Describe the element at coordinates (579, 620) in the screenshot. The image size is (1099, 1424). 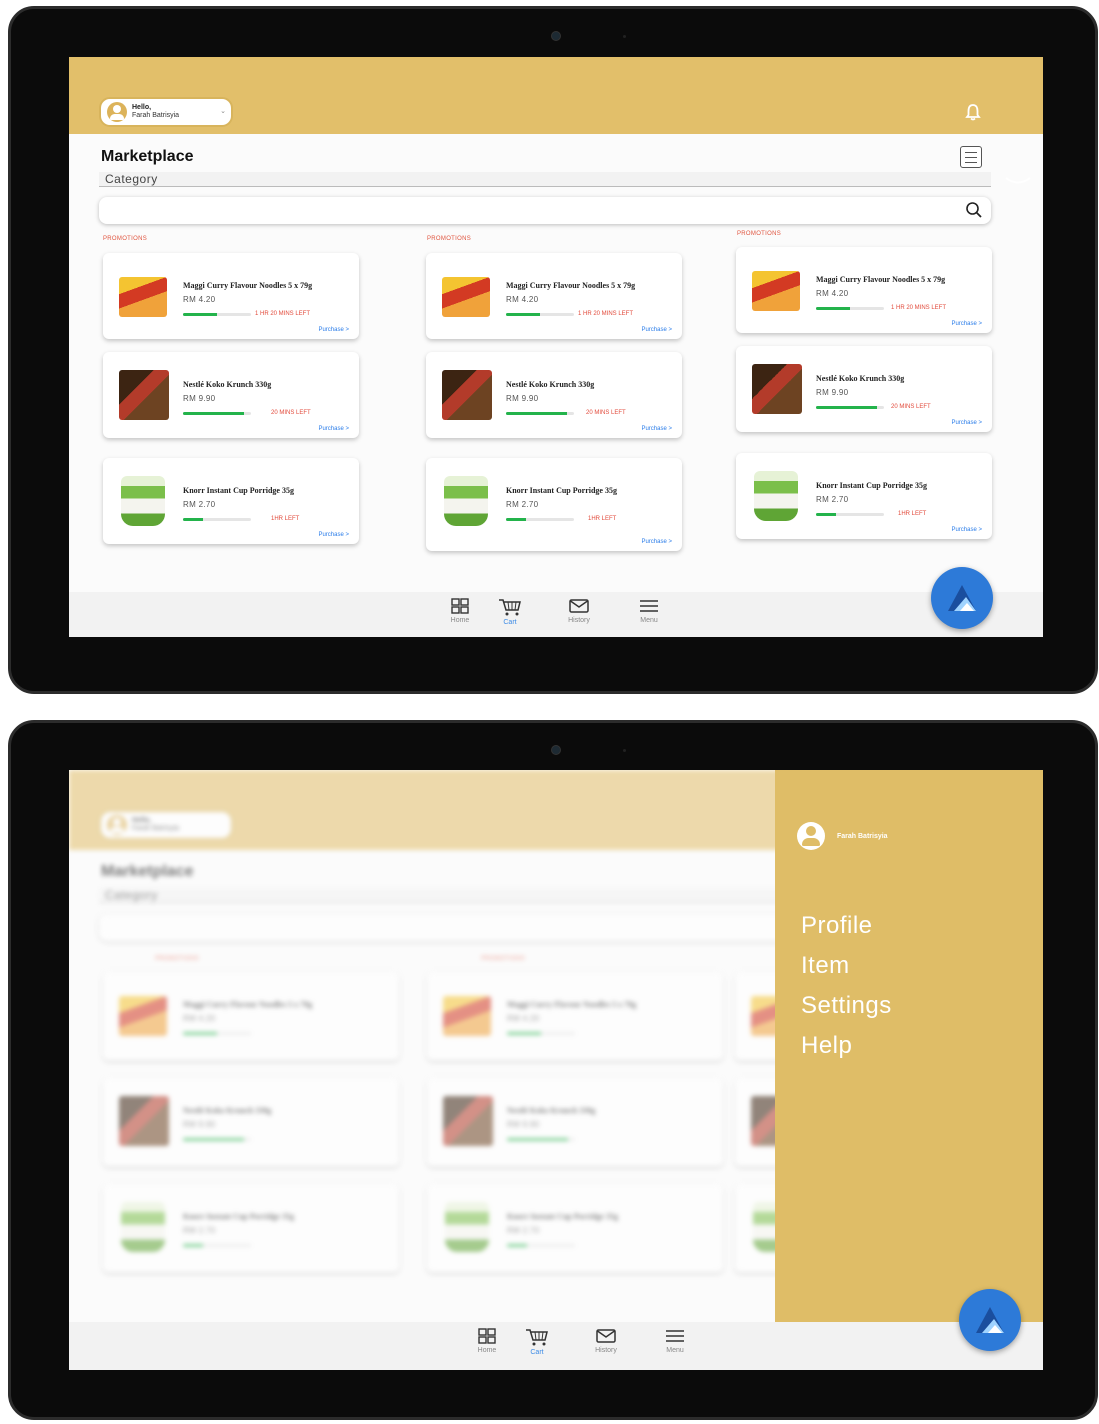
I see `nav-label: History` at that location.